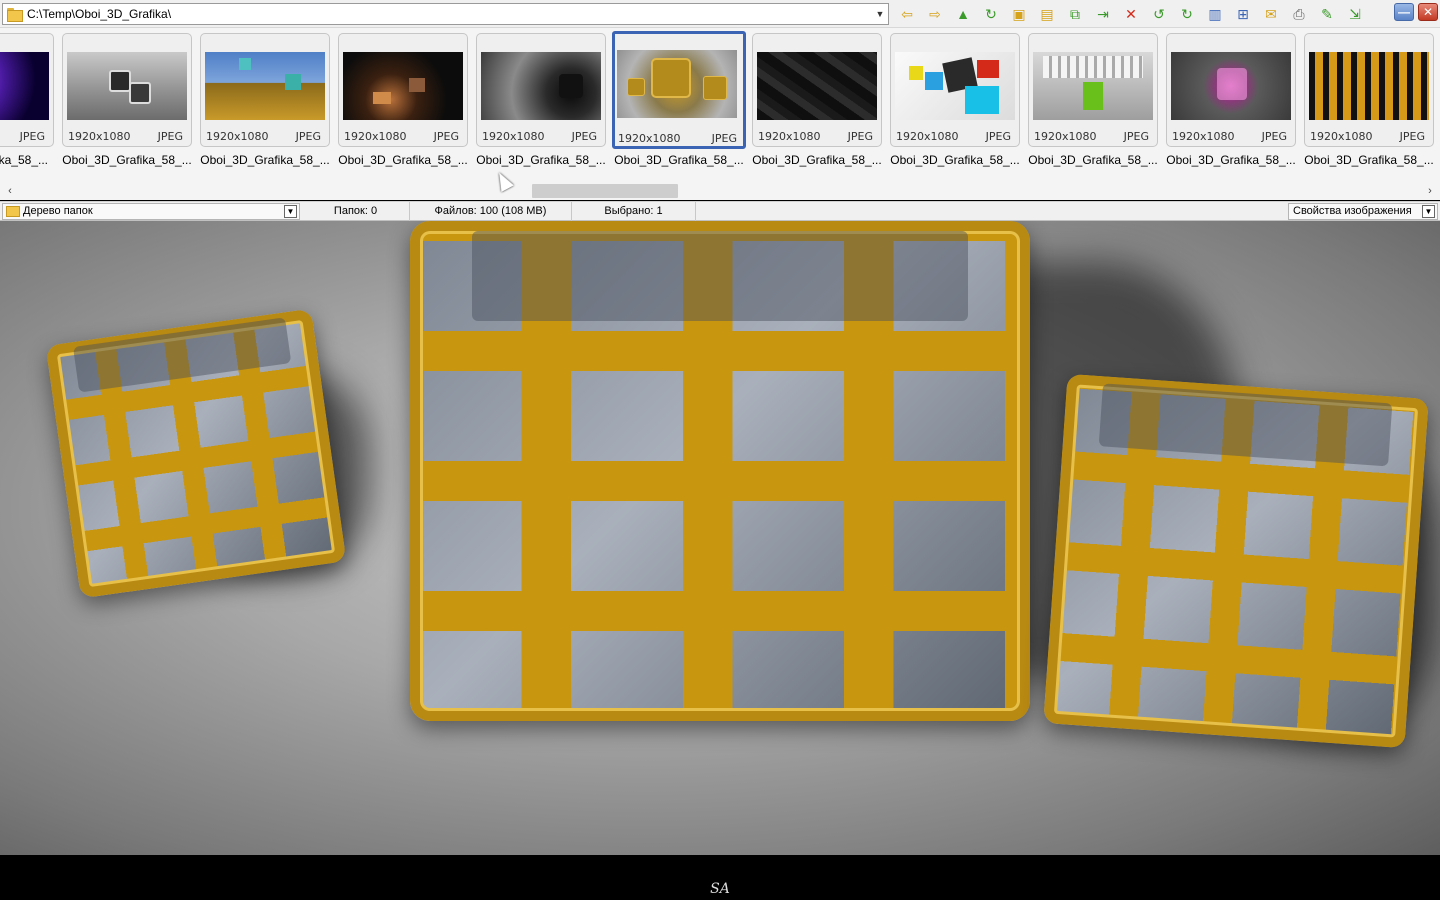  Describe the element at coordinates (1047, 14) in the screenshot. I see `folder-open-icon: ▤` at that location.